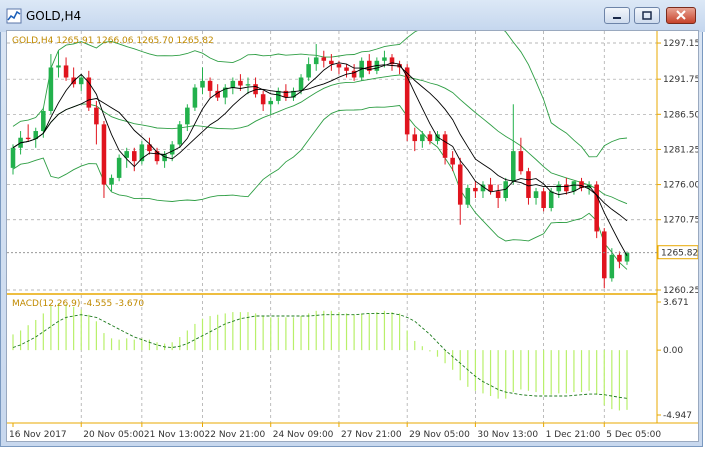 The height and width of the screenshot is (449, 705). Describe the element at coordinates (680, 150) in the screenshot. I see `price-tick-label: 1281.25` at that location.